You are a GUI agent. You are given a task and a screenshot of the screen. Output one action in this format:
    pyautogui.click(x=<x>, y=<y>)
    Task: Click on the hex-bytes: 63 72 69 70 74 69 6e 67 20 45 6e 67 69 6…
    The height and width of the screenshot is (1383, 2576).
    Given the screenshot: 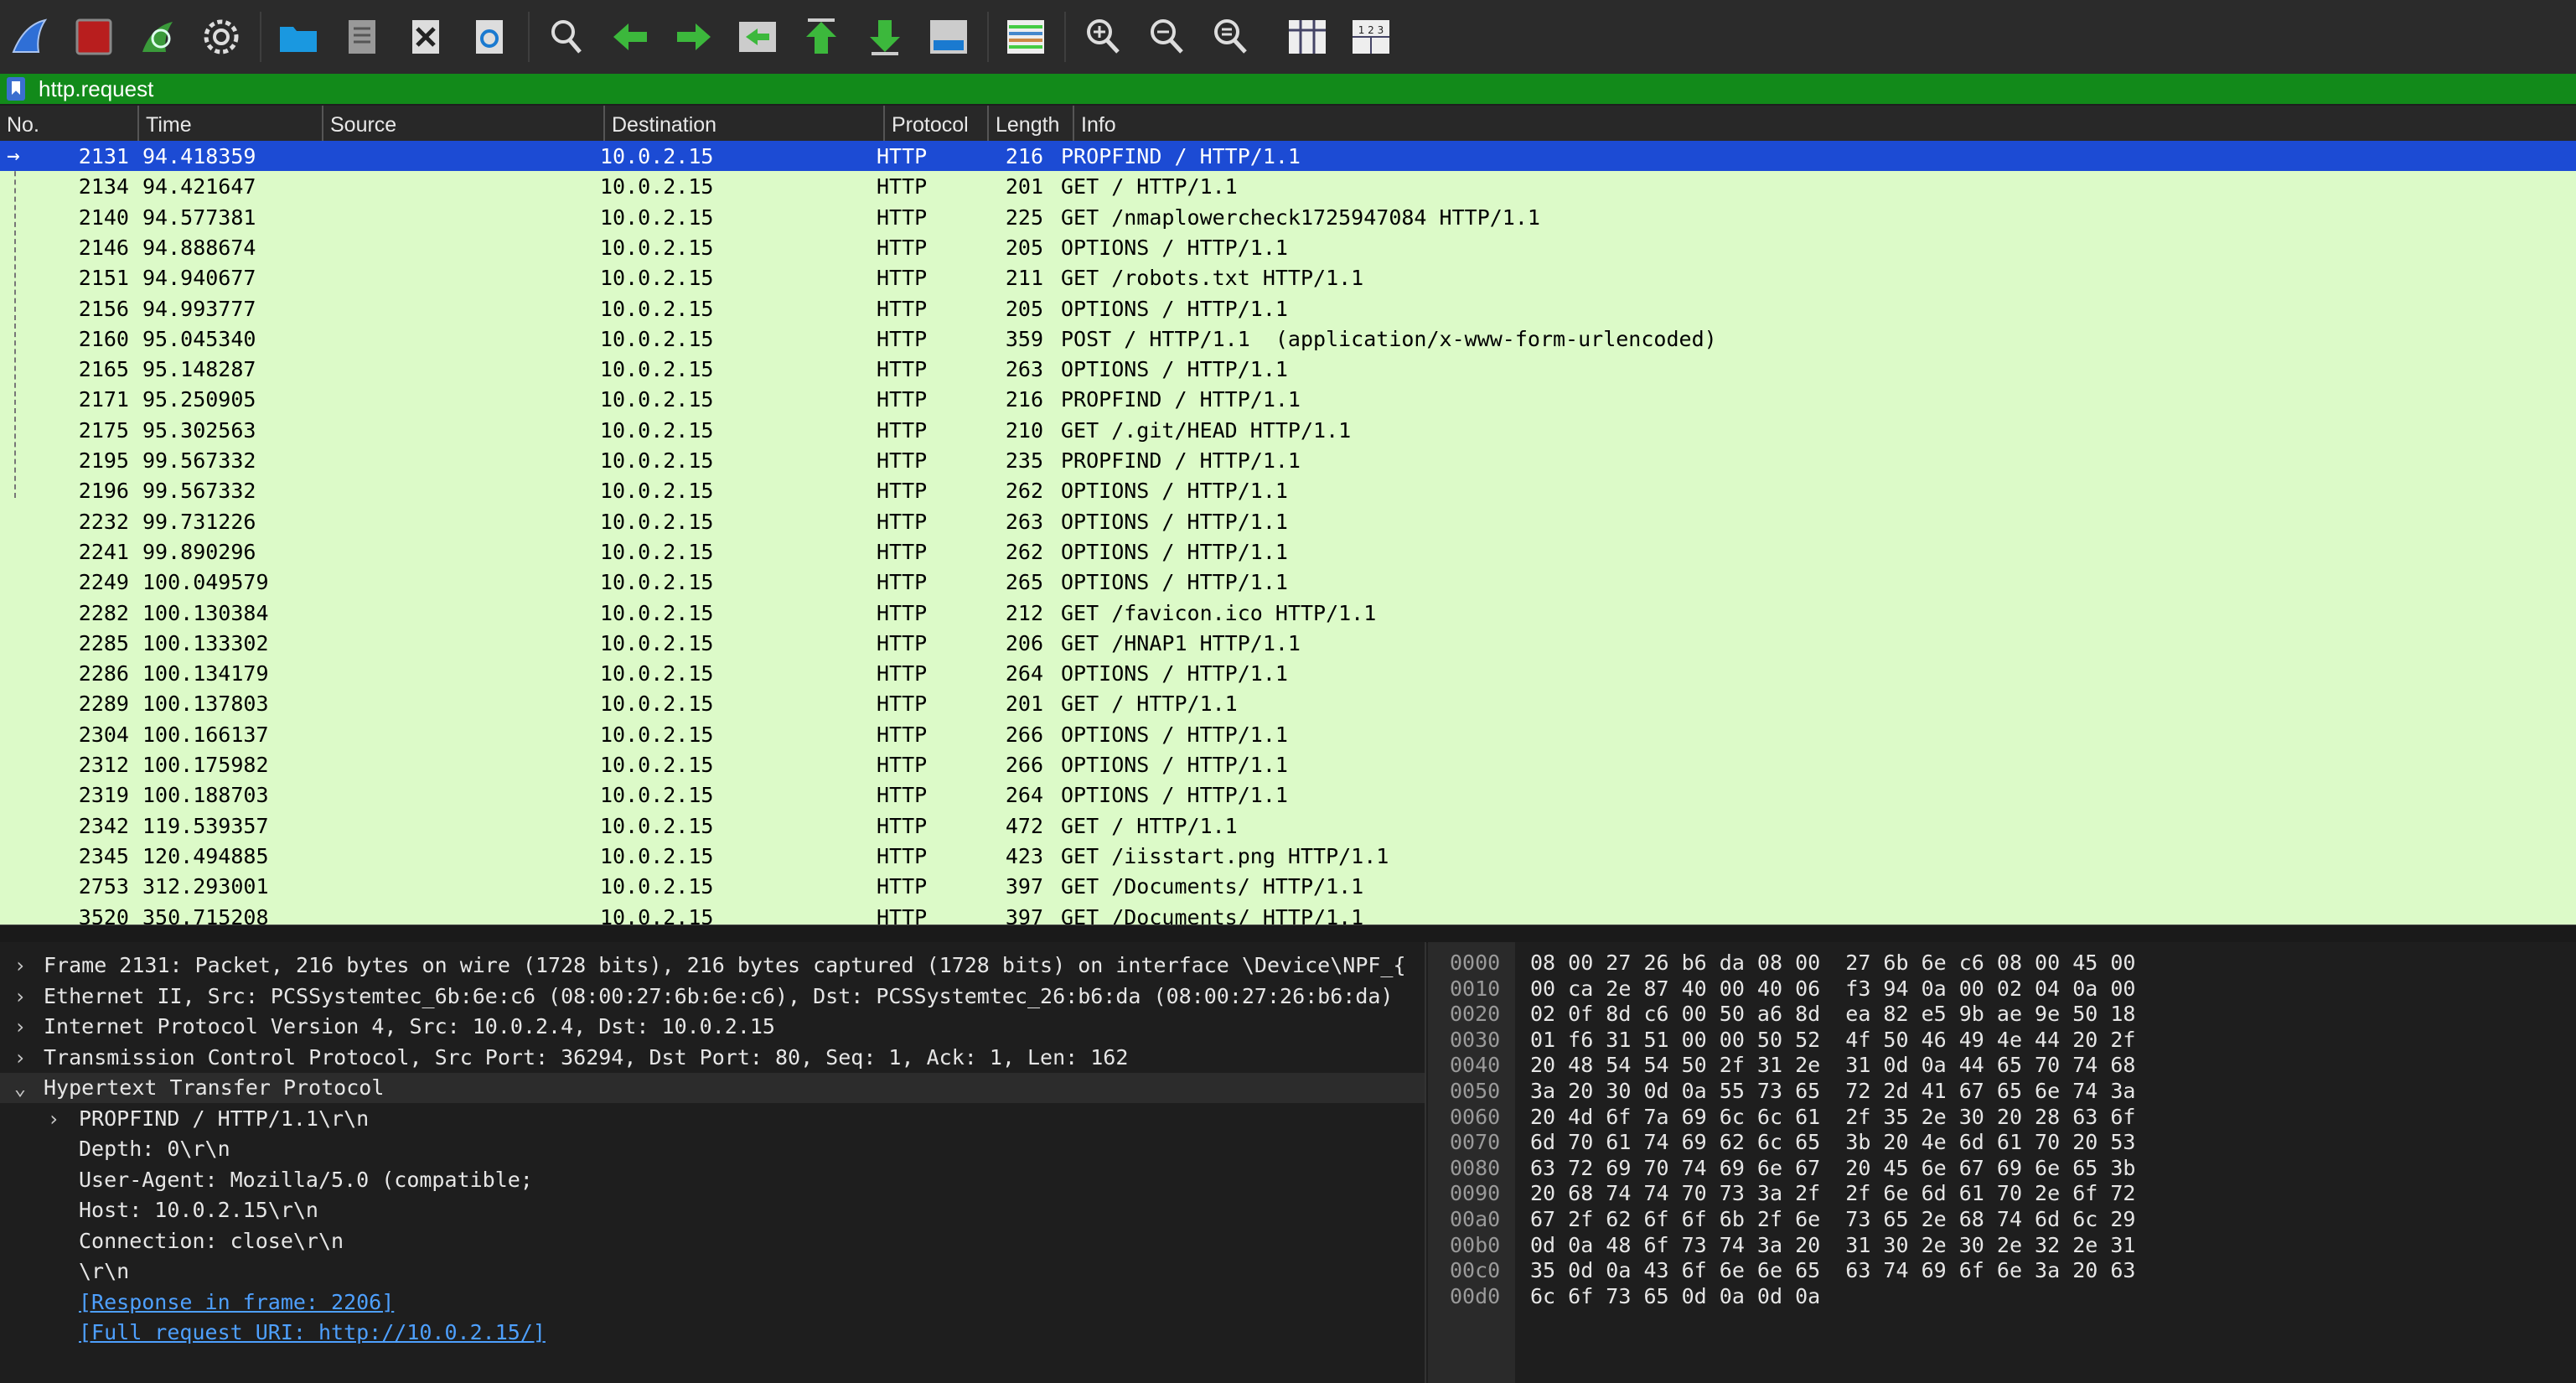 What is the action you would take?
    pyautogui.click(x=1832, y=1168)
    